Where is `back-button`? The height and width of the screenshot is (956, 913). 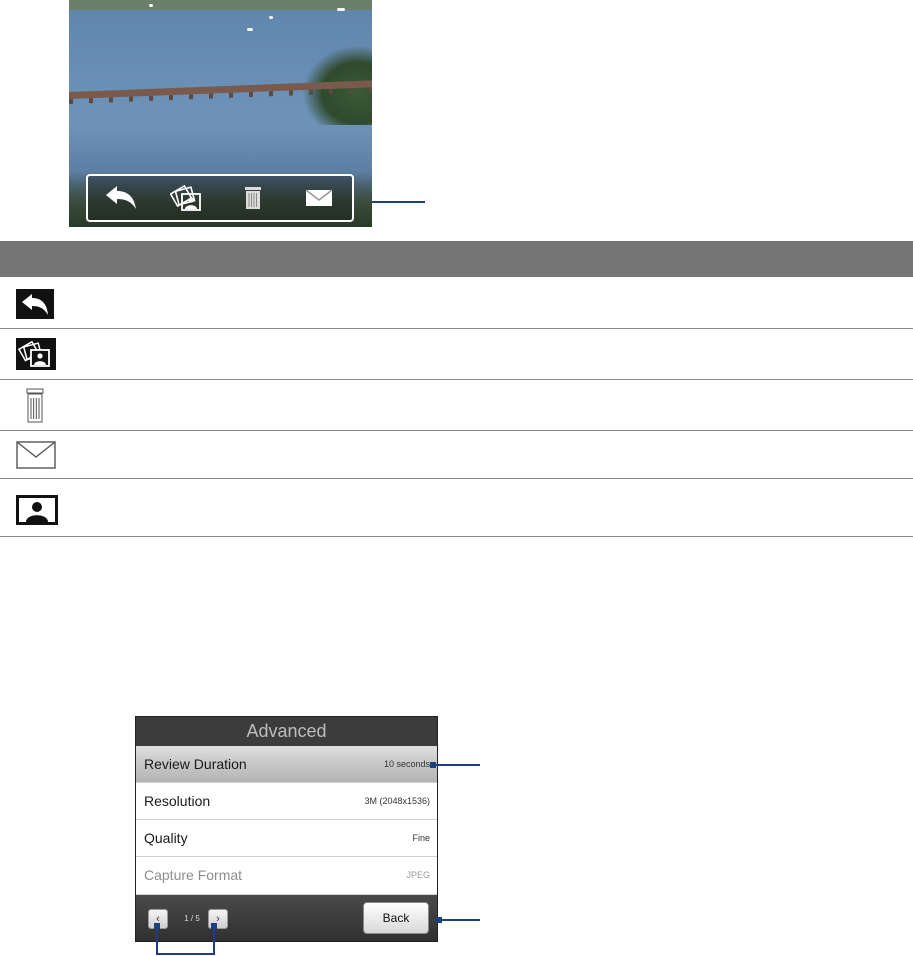
back-button is located at coordinates (121, 198).